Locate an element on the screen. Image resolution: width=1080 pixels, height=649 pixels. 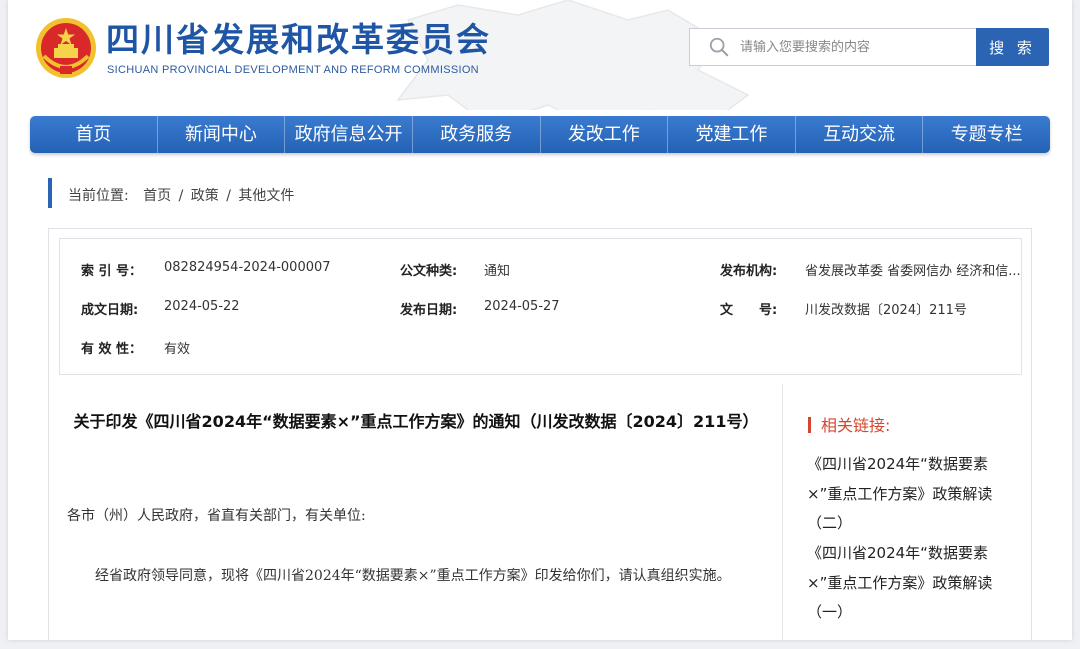
doctype-label: 公文种类: is located at coordinates (429, 271).